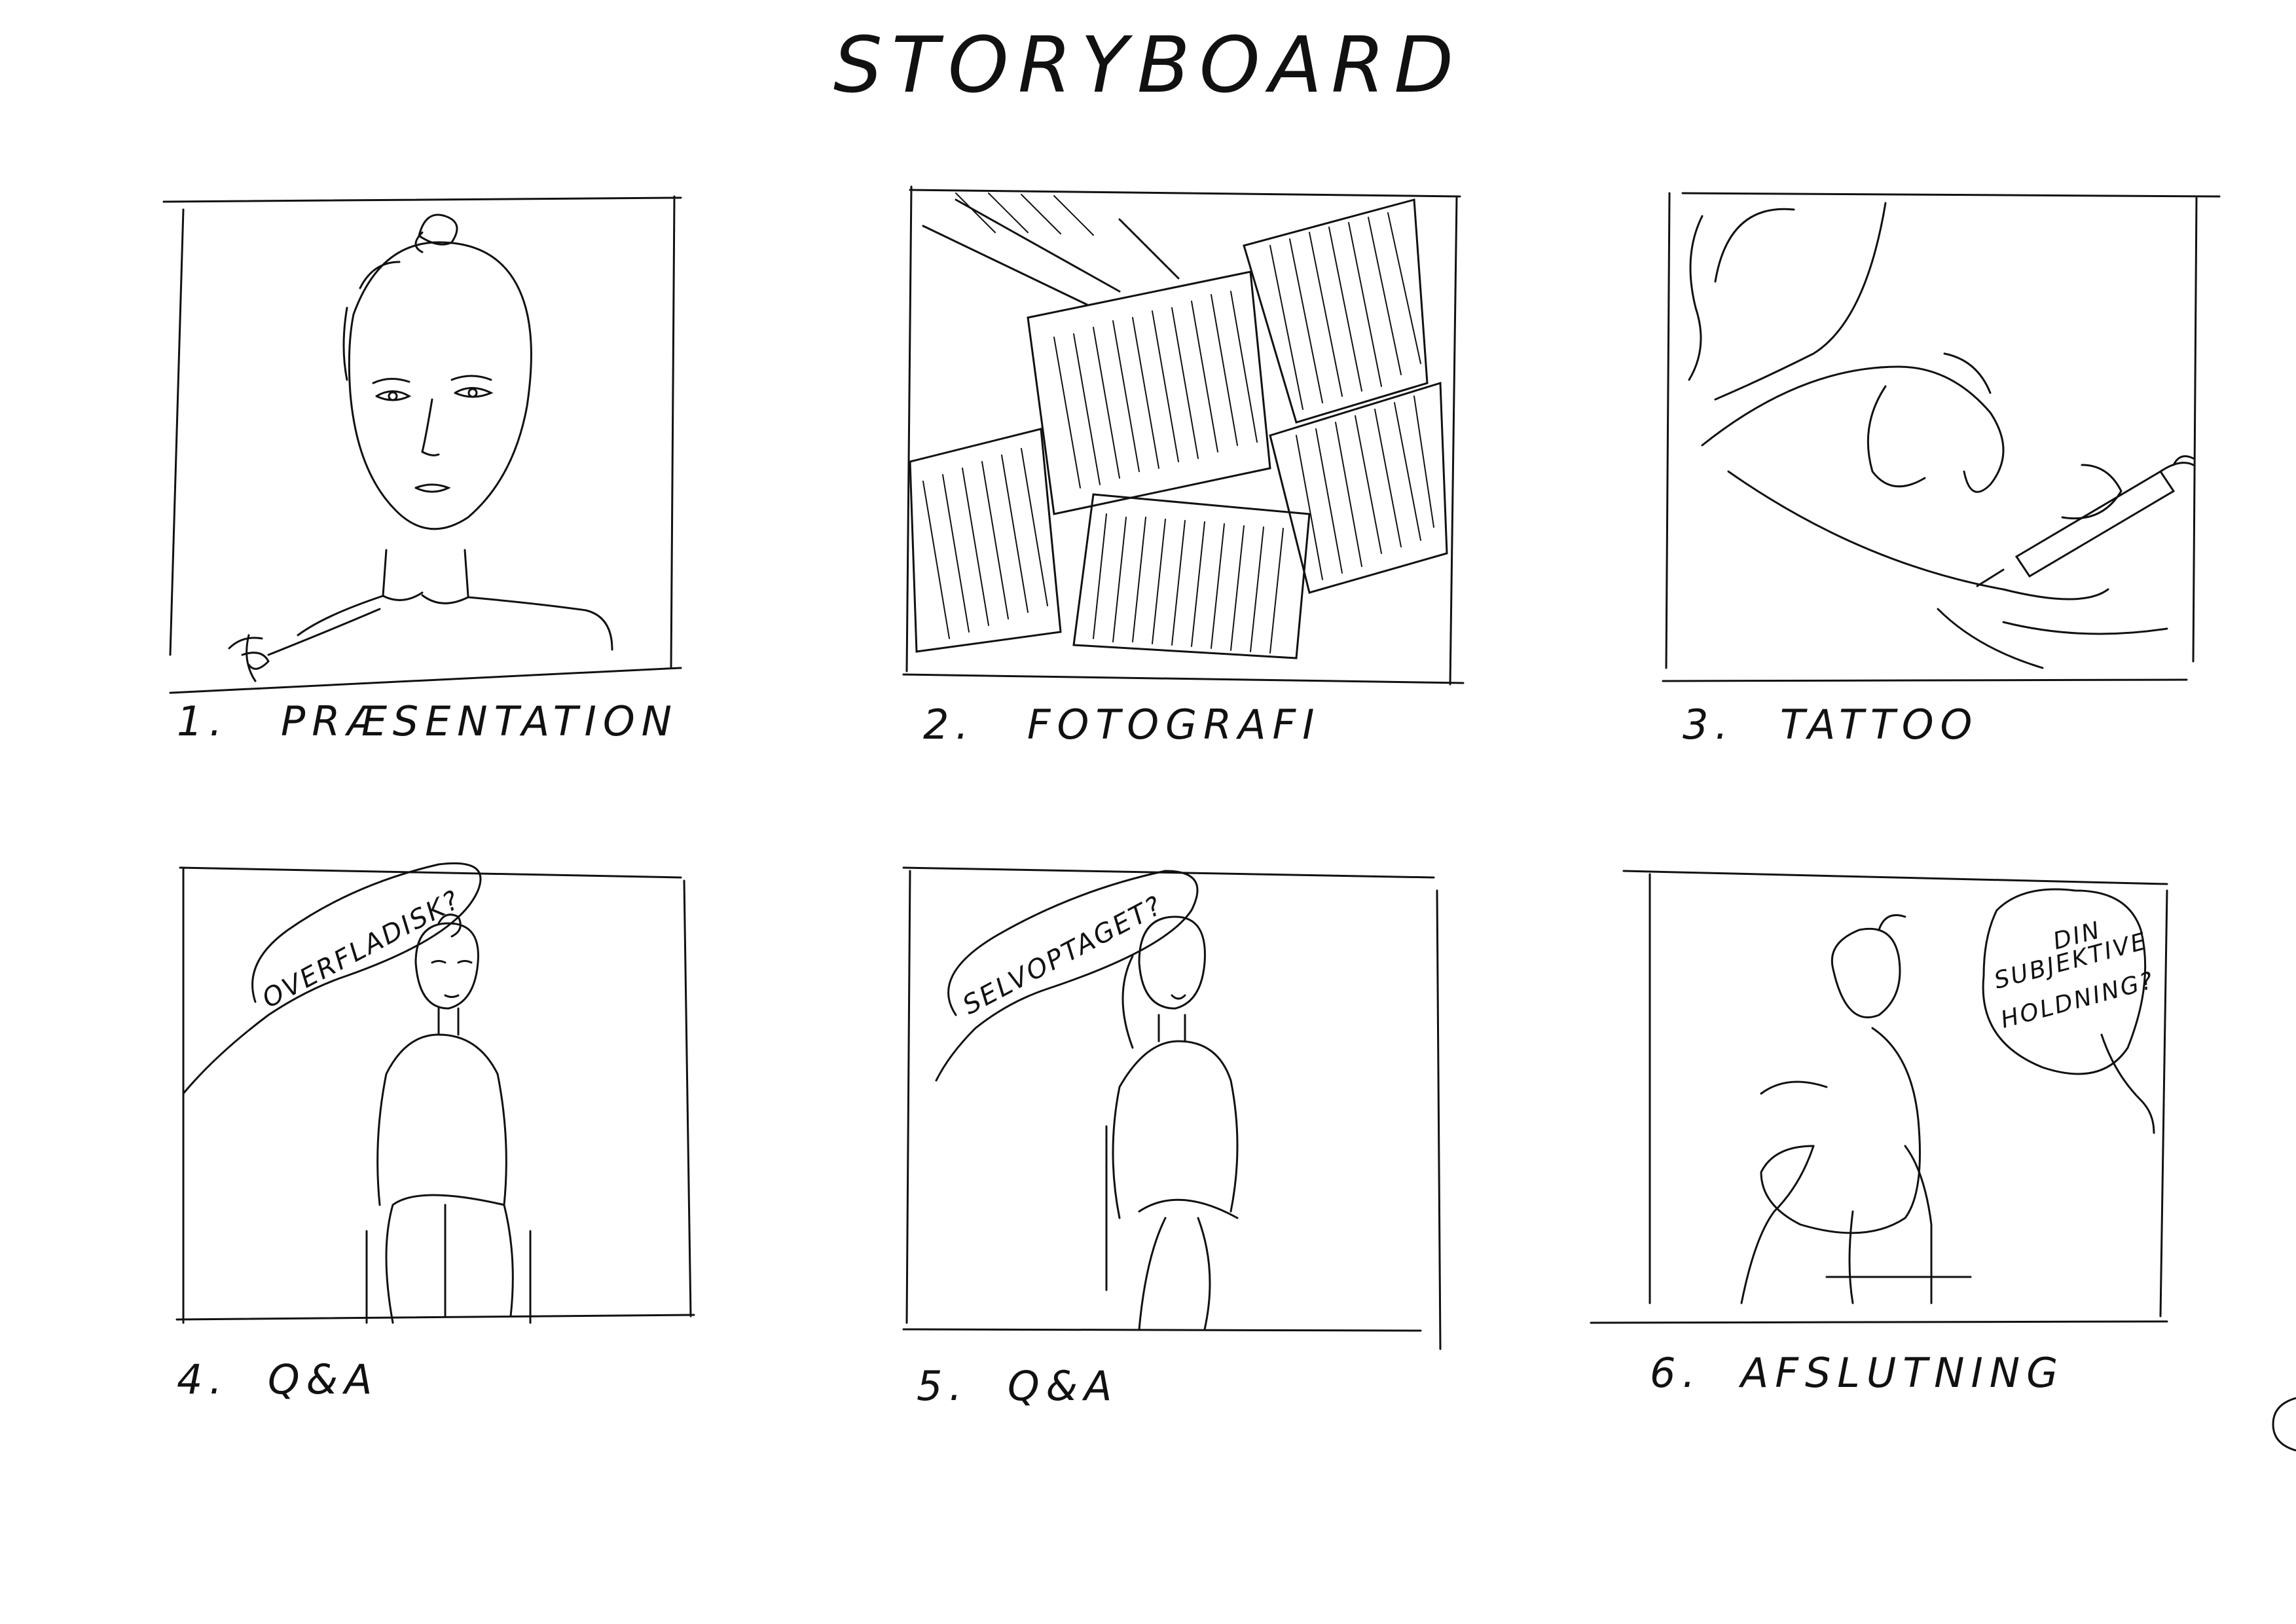 Image resolution: width=2296 pixels, height=1624 pixels. I want to click on panel-3-caption: 3. TATTOO, so click(1830, 724).